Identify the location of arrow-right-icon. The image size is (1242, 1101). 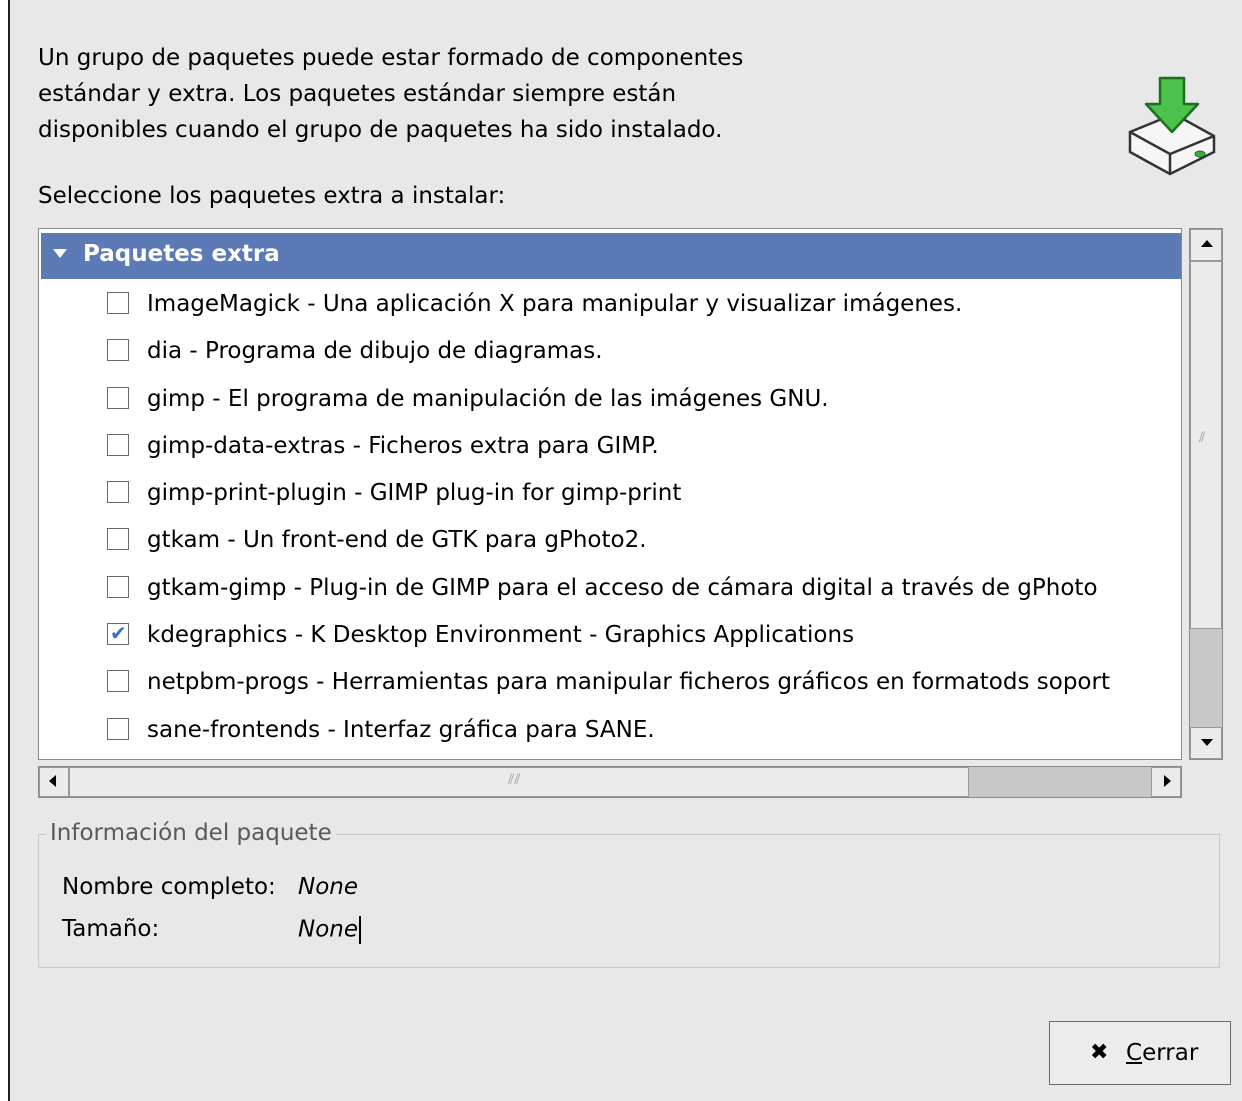
(1167, 781).